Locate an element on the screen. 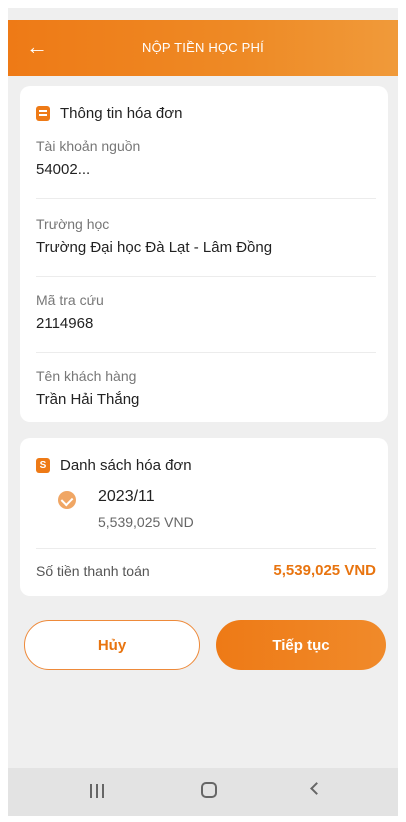 The height and width of the screenshot is (822, 406). invoice-list-header: S Danh sách hóa đơn is located at coordinates (114, 465).